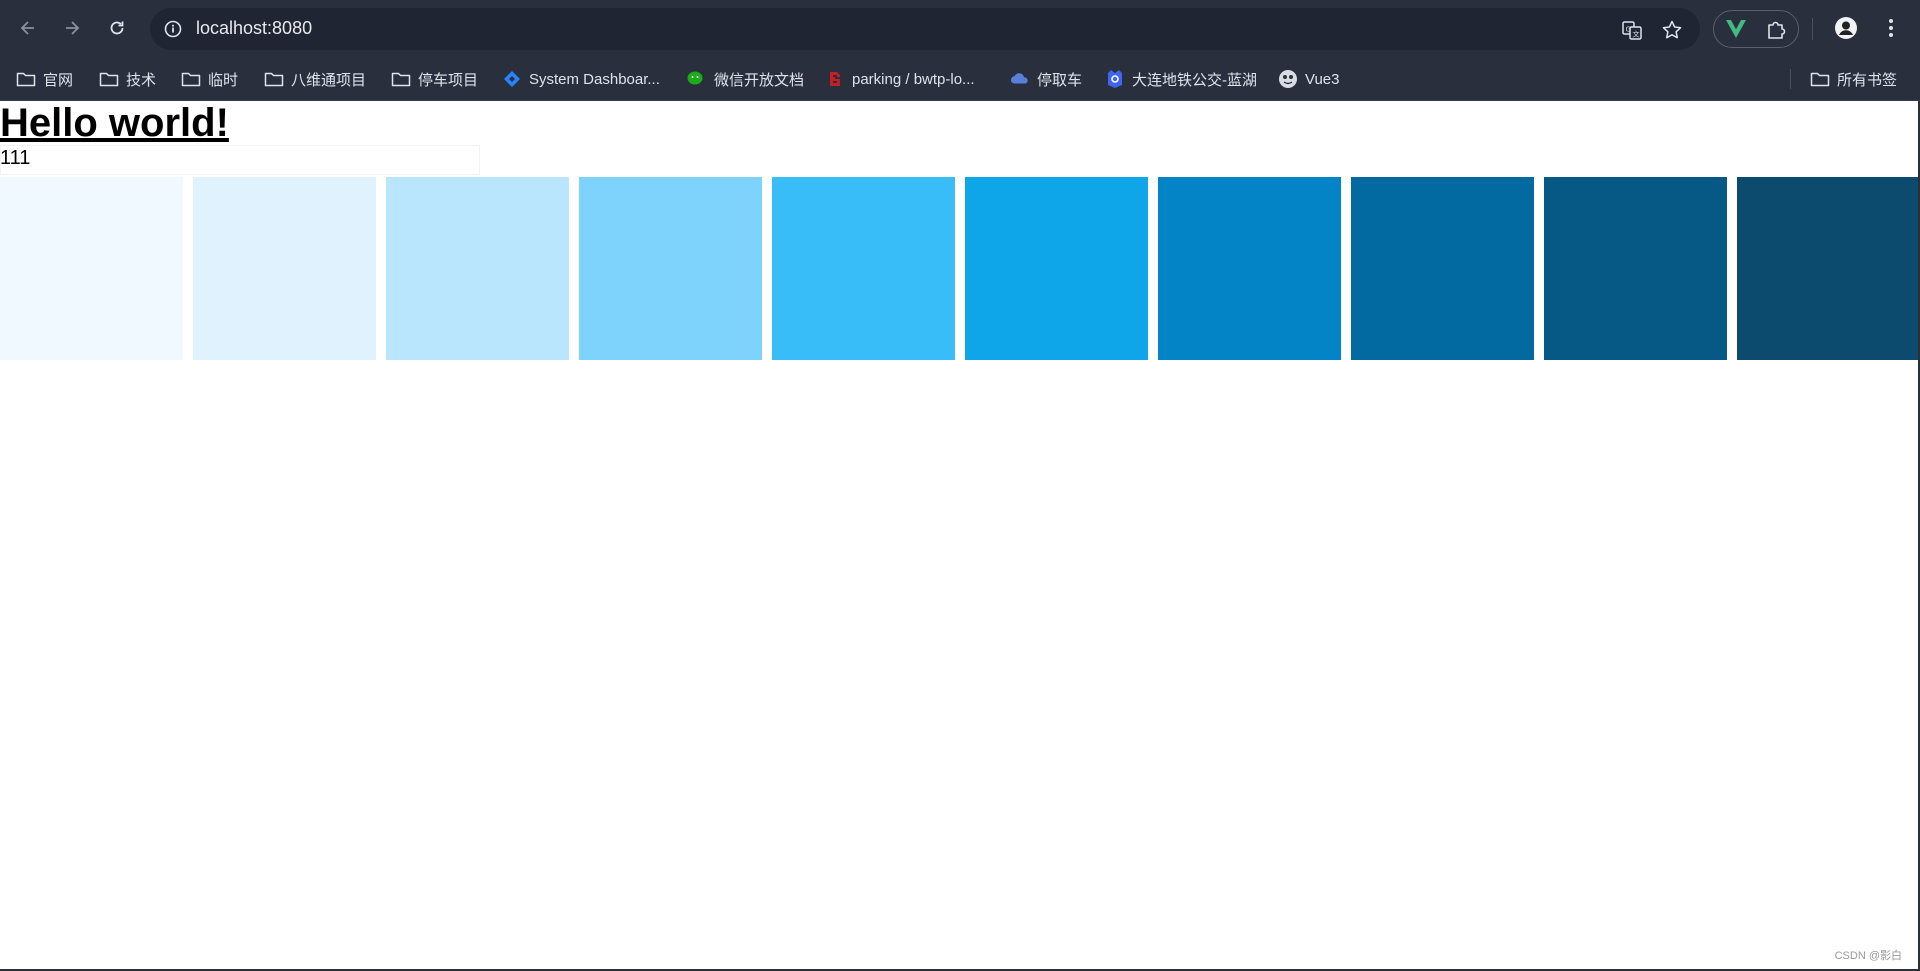 The width and height of the screenshot is (1920, 971). I want to click on bookmark-lanhu: 大连地铁公交-蓝湖, so click(1181, 79).